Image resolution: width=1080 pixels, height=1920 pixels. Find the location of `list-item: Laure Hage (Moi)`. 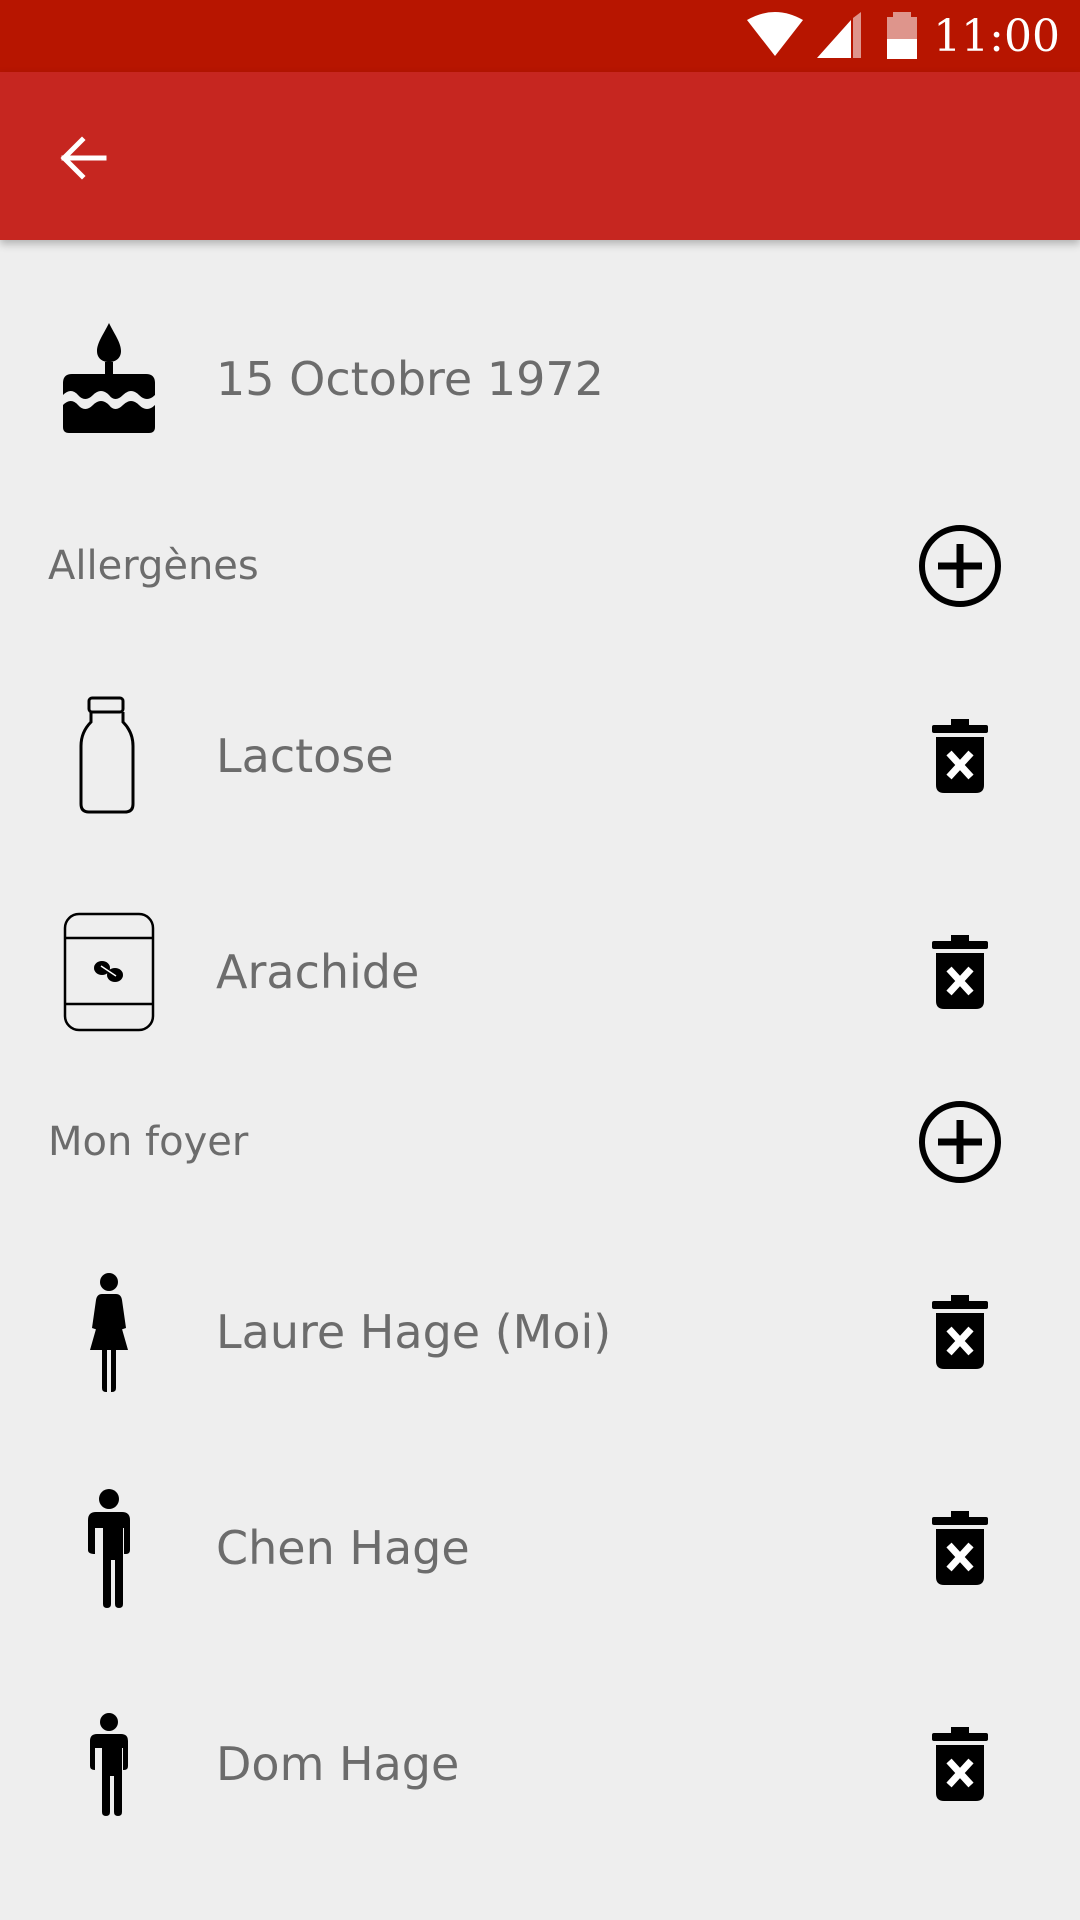

list-item: Laure Hage (Moi) is located at coordinates (540, 1332).